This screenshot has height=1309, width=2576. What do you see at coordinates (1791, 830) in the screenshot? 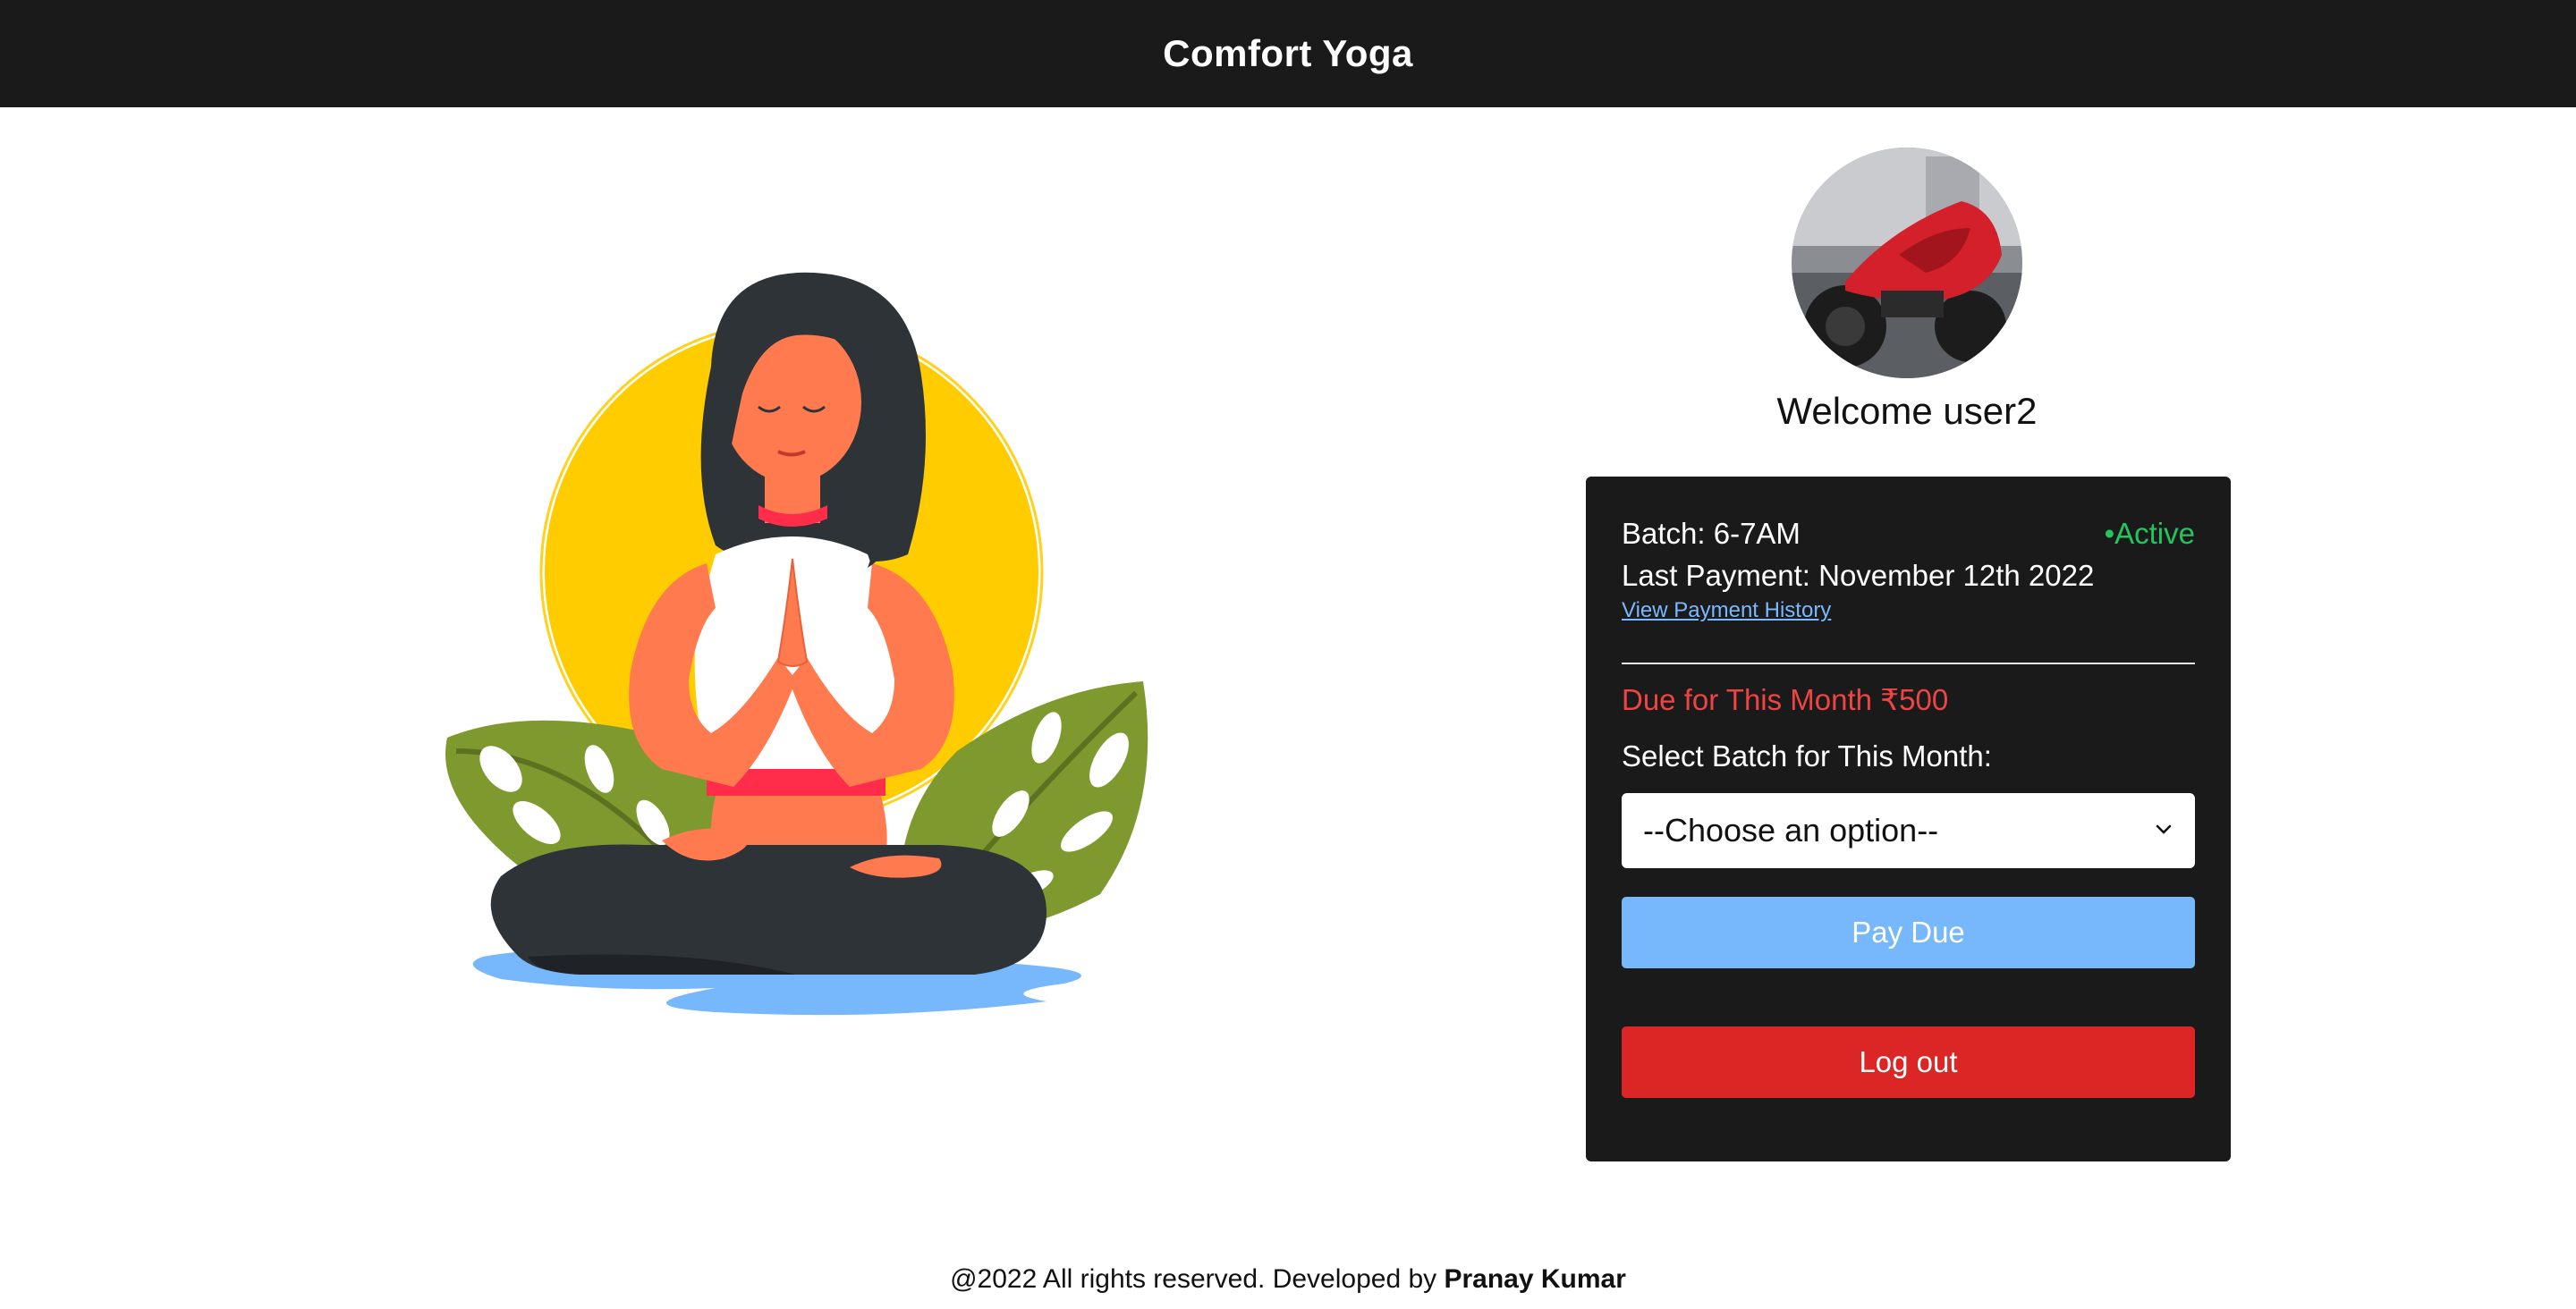
I see `batch-select-value: --Choose an option--` at bounding box center [1791, 830].